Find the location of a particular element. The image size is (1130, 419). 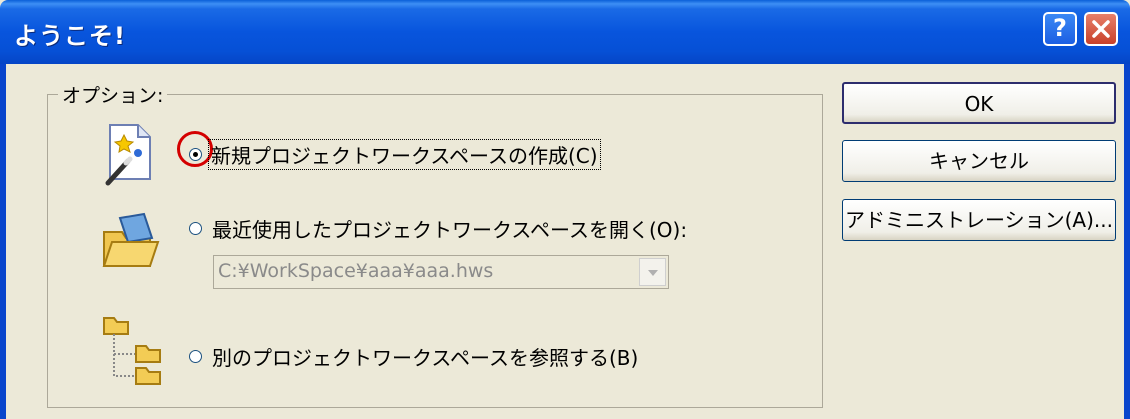

option-browse: 別のプロジェクトワークスペースを参照する(B) is located at coordinates (413, 356).